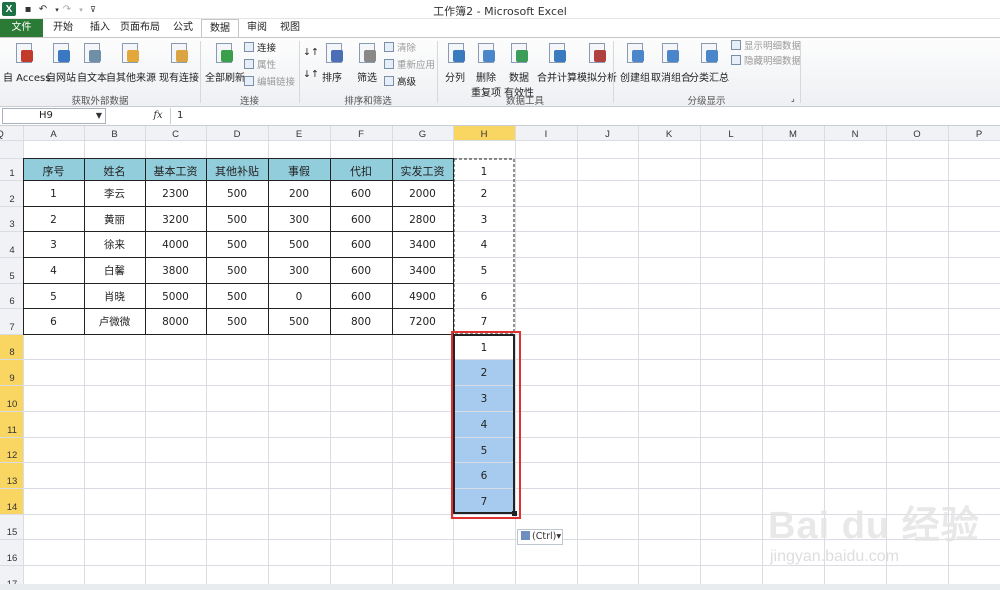 The width and height of the screenshot is (1000, 590). What do you see at coordinates (484, 134) in the screenshot?
I see `column-header-H: H` at bounding box center [484, 134].